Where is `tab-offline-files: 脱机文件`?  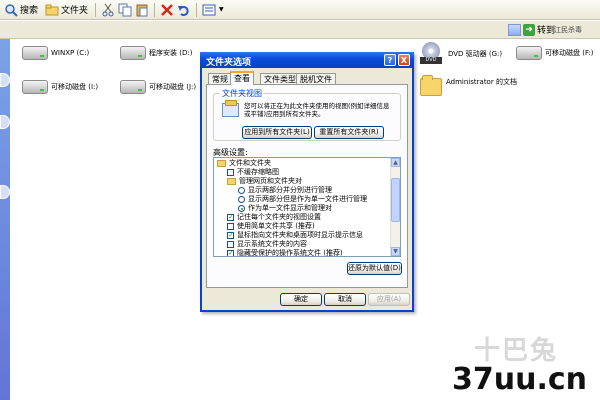
tab-offline-files: 脱机文件 is located at coordinates (316, 78).